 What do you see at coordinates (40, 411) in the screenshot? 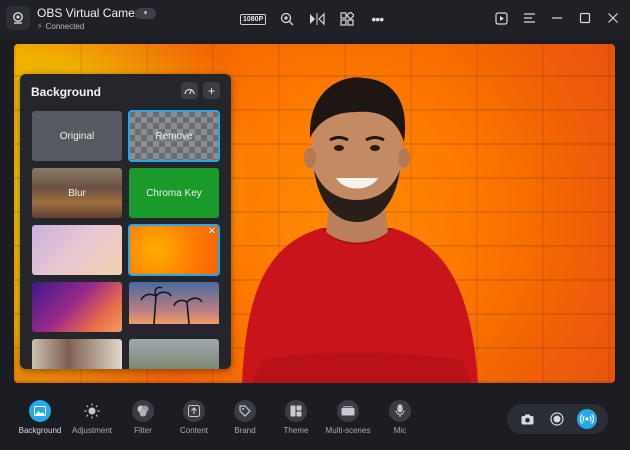
I see `image-icon` at bounding box center [40, 411].